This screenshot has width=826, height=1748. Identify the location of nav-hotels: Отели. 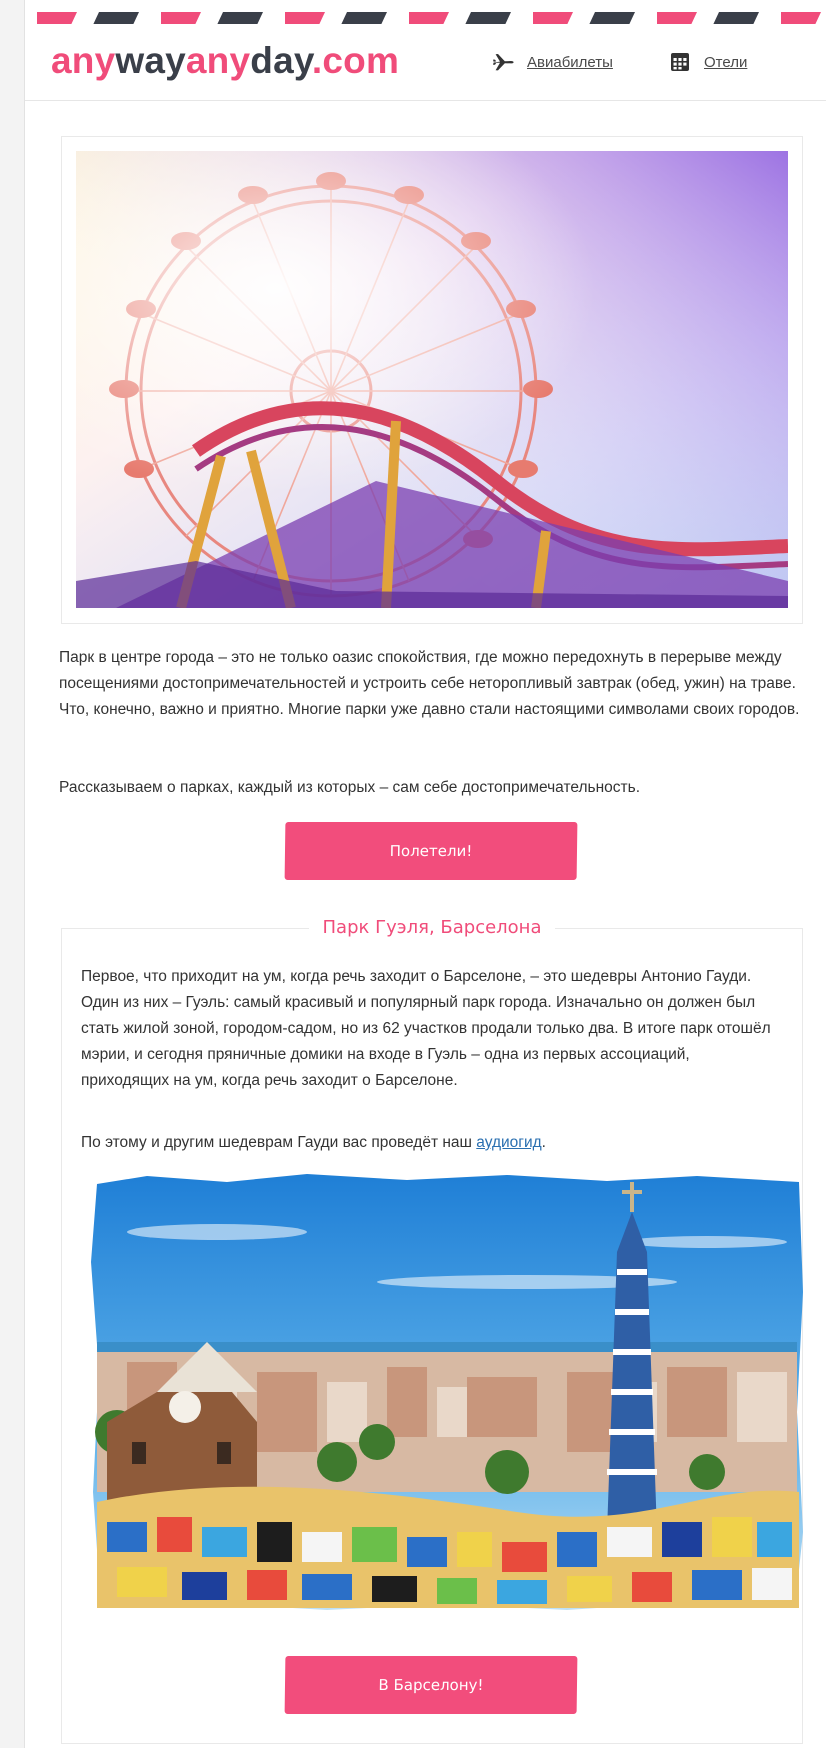
(707, 62).